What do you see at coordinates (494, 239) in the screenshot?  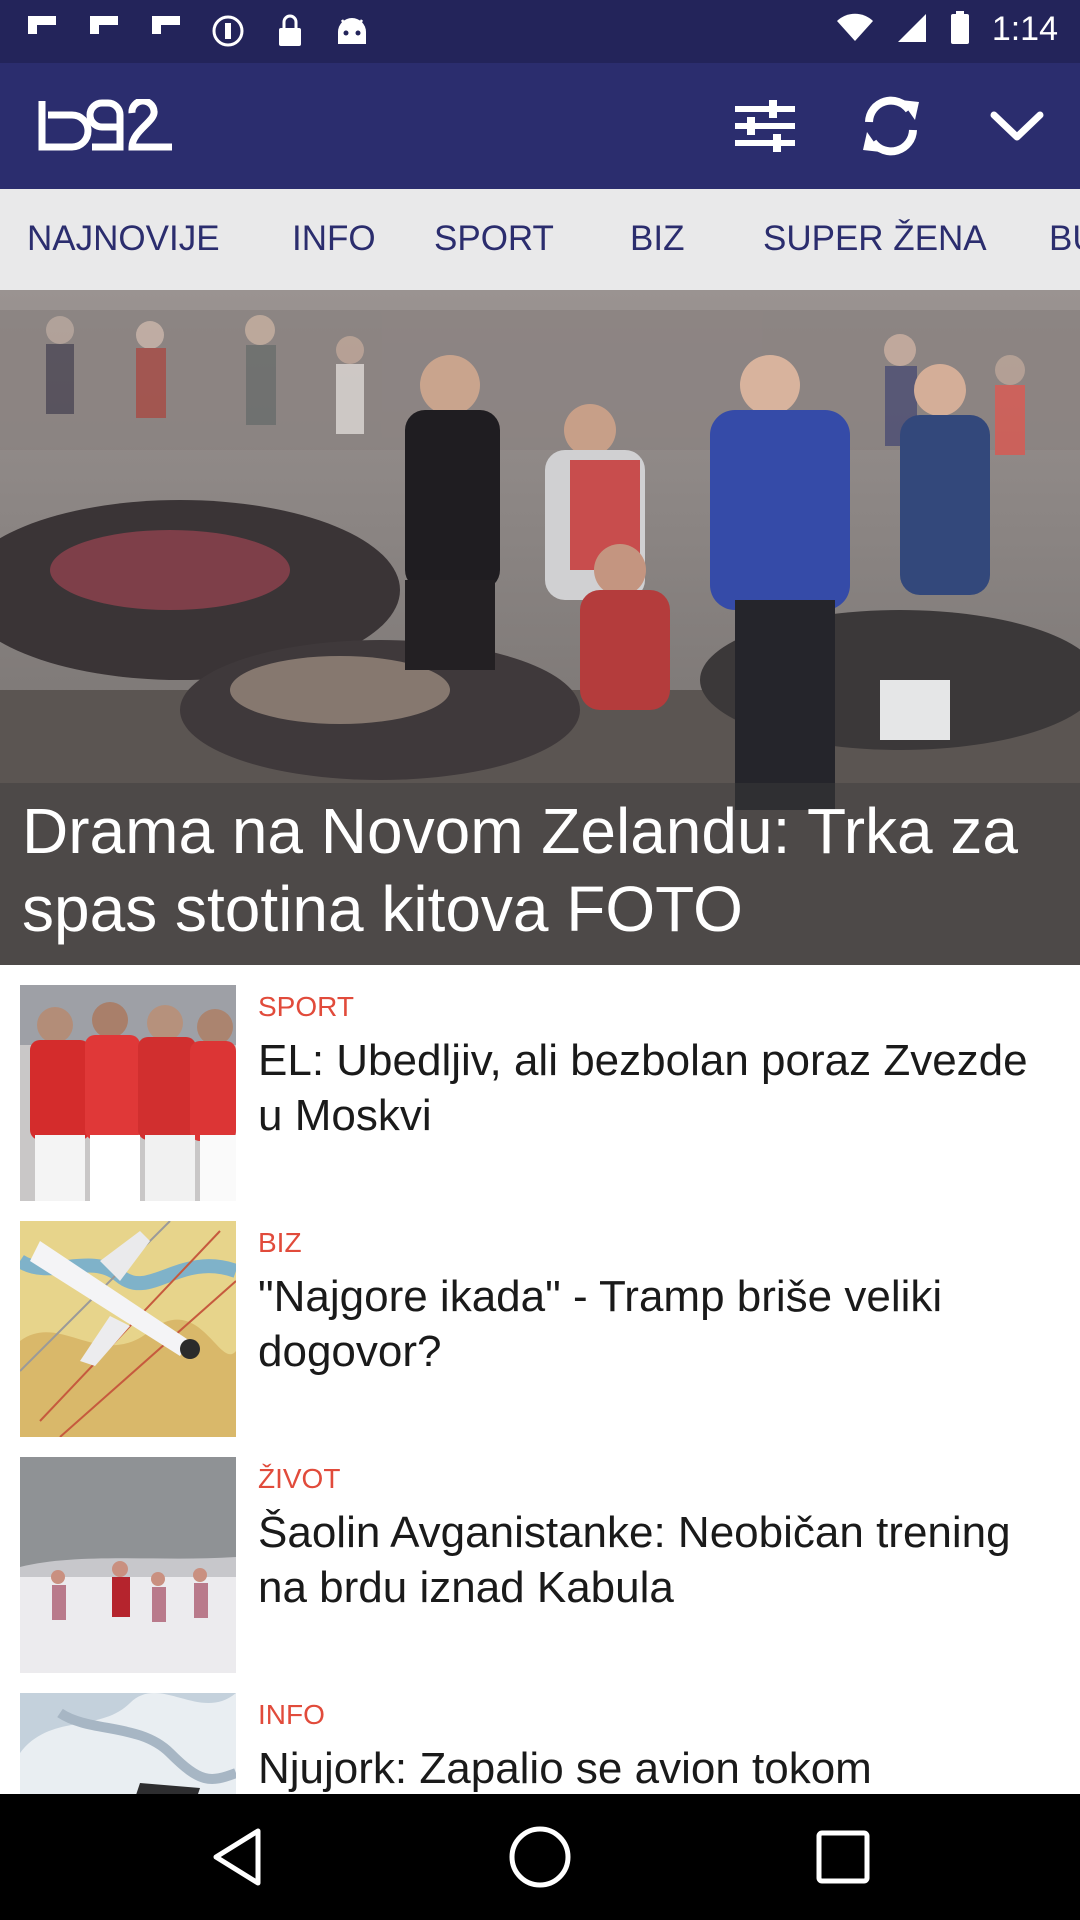 I see `tab-sport: SPORT` at bounding box center [494, 239].